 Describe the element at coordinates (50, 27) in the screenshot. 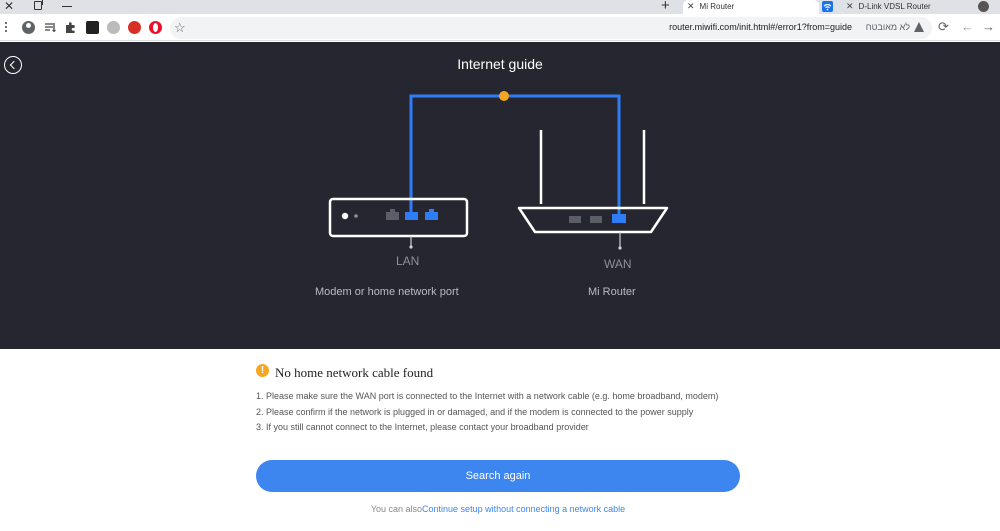

I see `reading-list-icon` at that location.